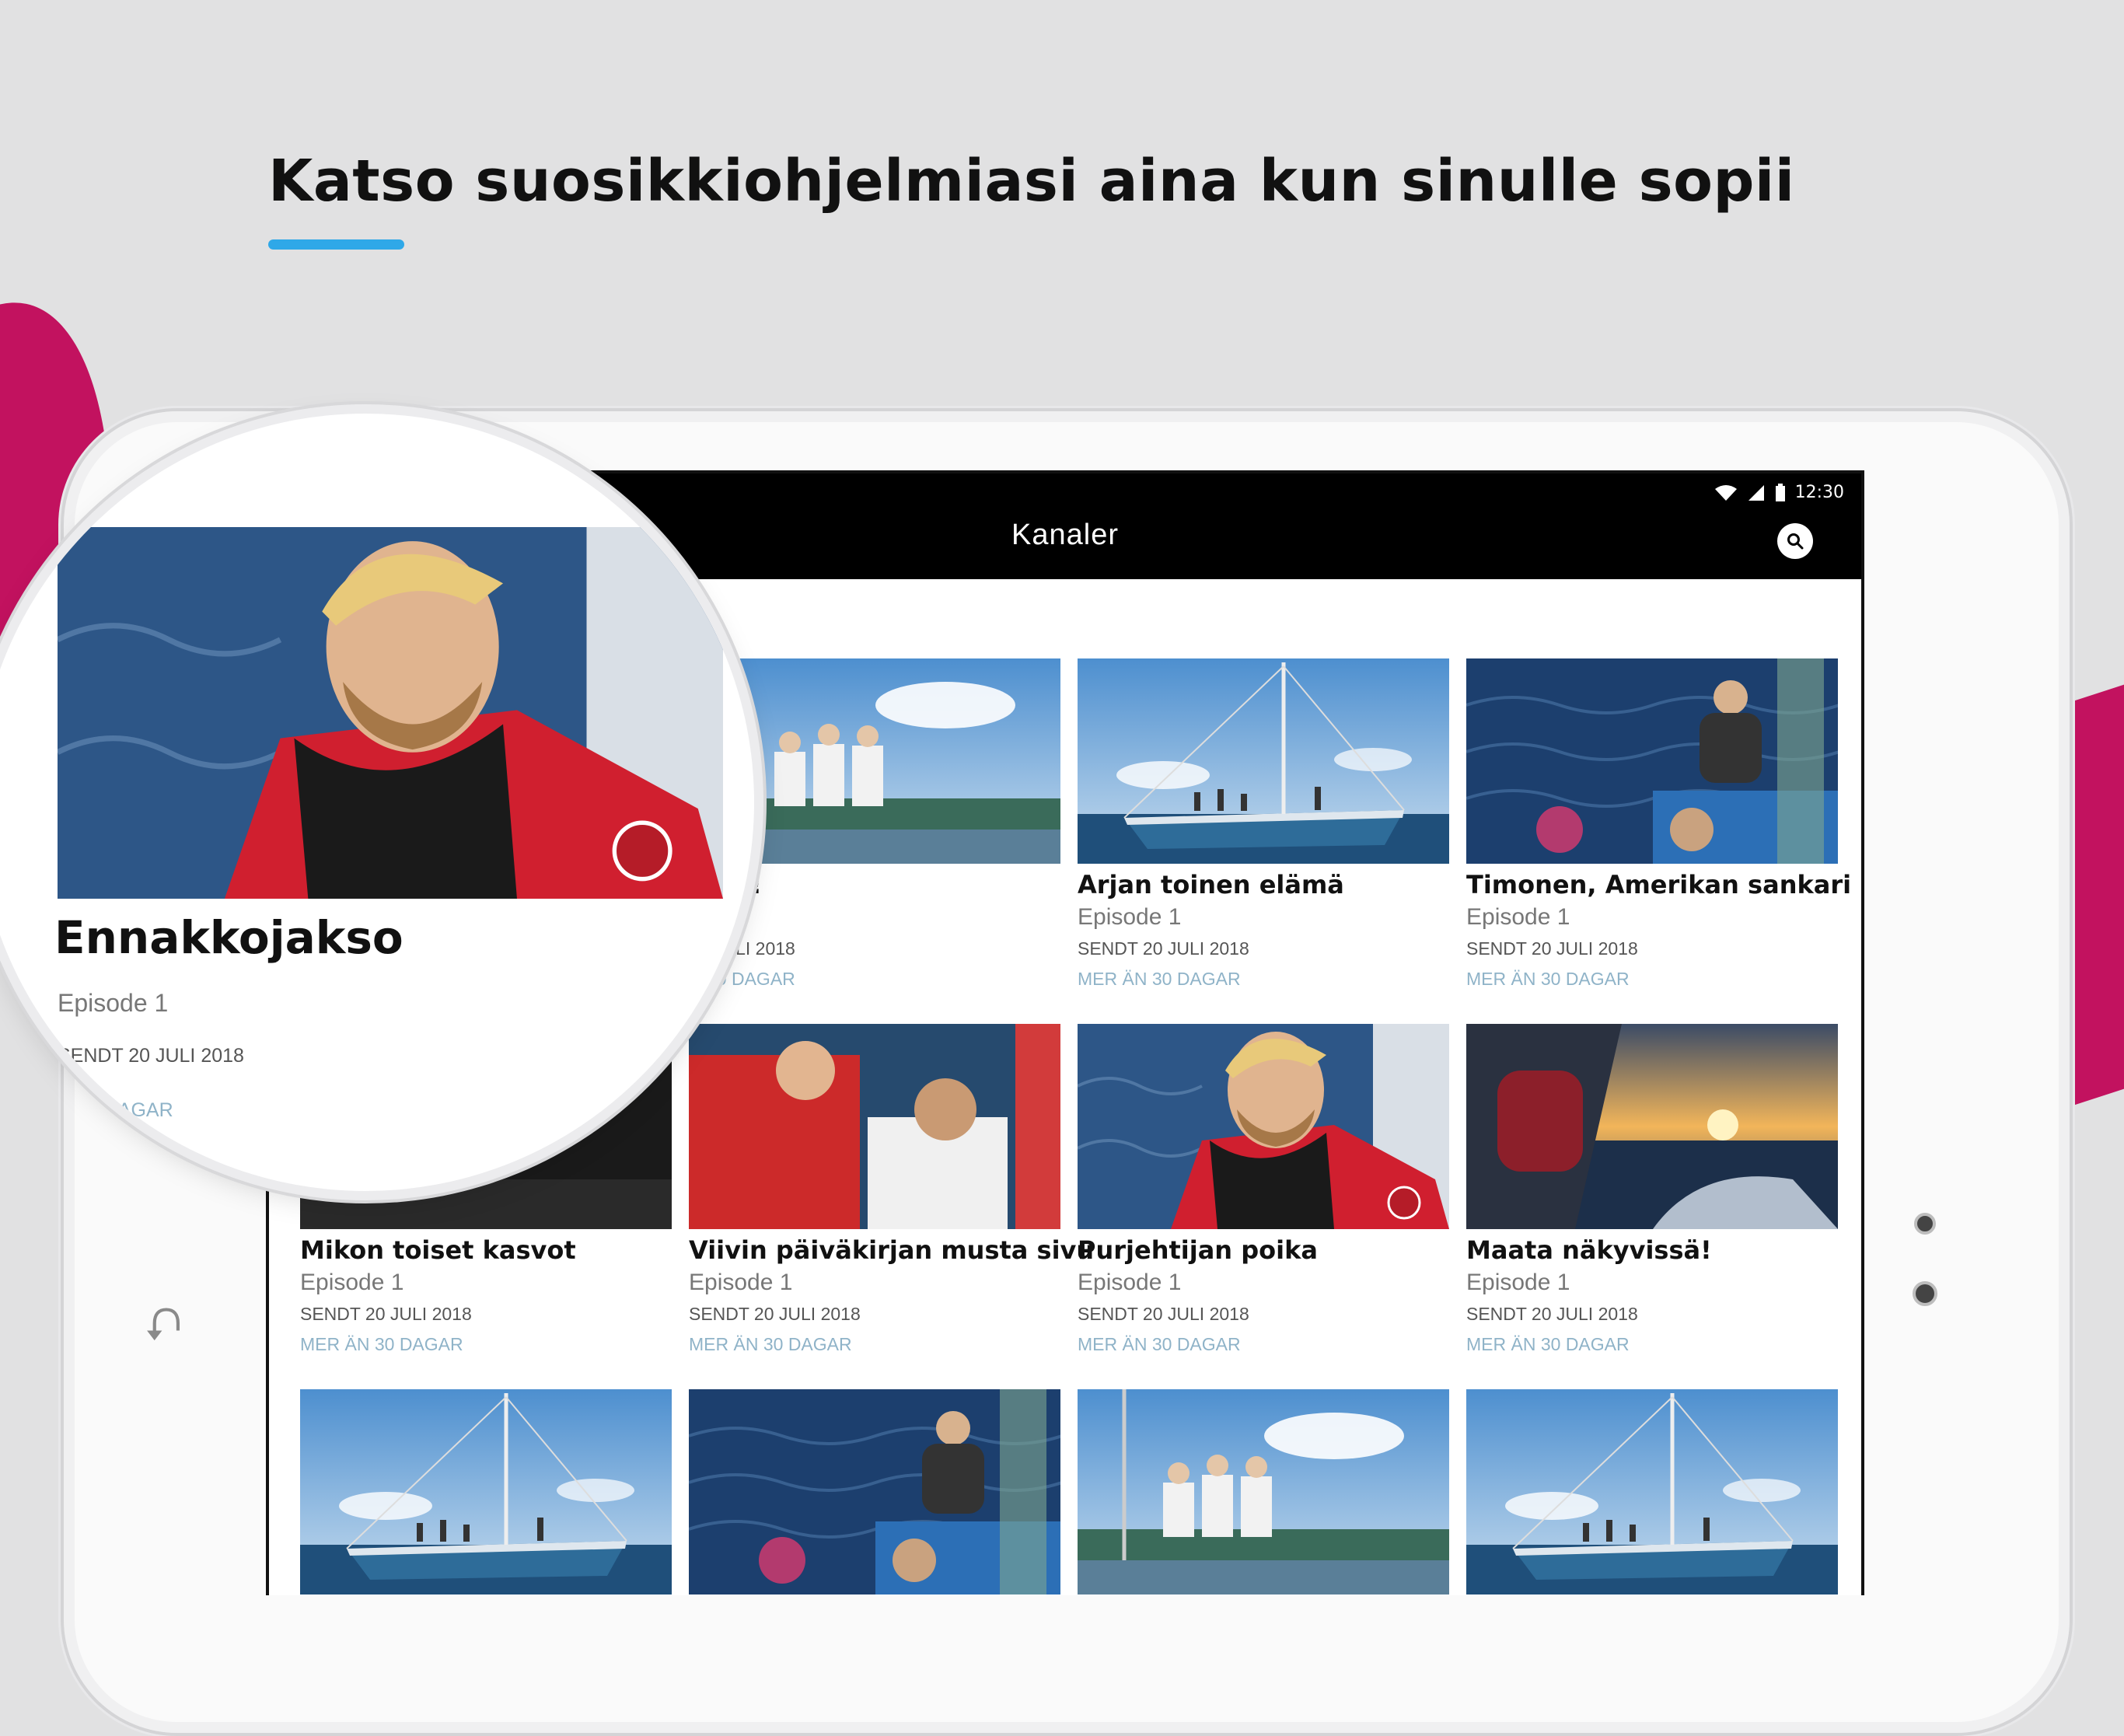 This screenshot has height=1736, width=2124. I want to click on search-icon, so click(1795, 541).